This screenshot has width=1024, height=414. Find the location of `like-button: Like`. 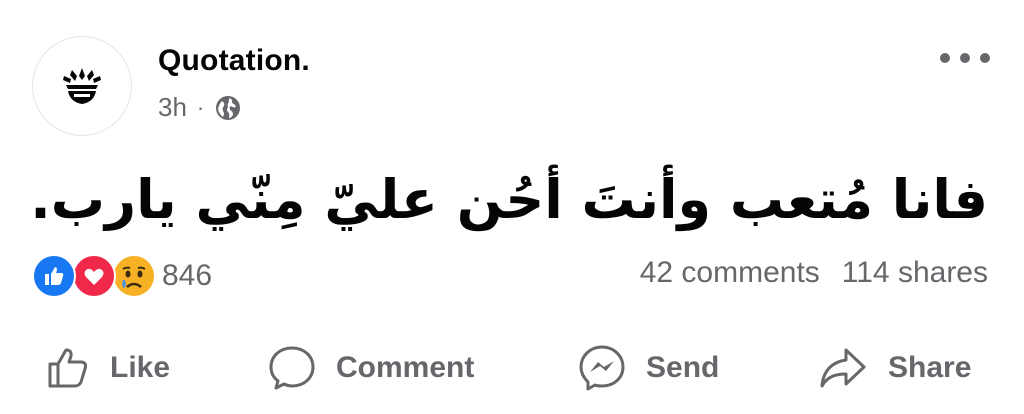

like-button: Like is located at coordinates (108, 368).